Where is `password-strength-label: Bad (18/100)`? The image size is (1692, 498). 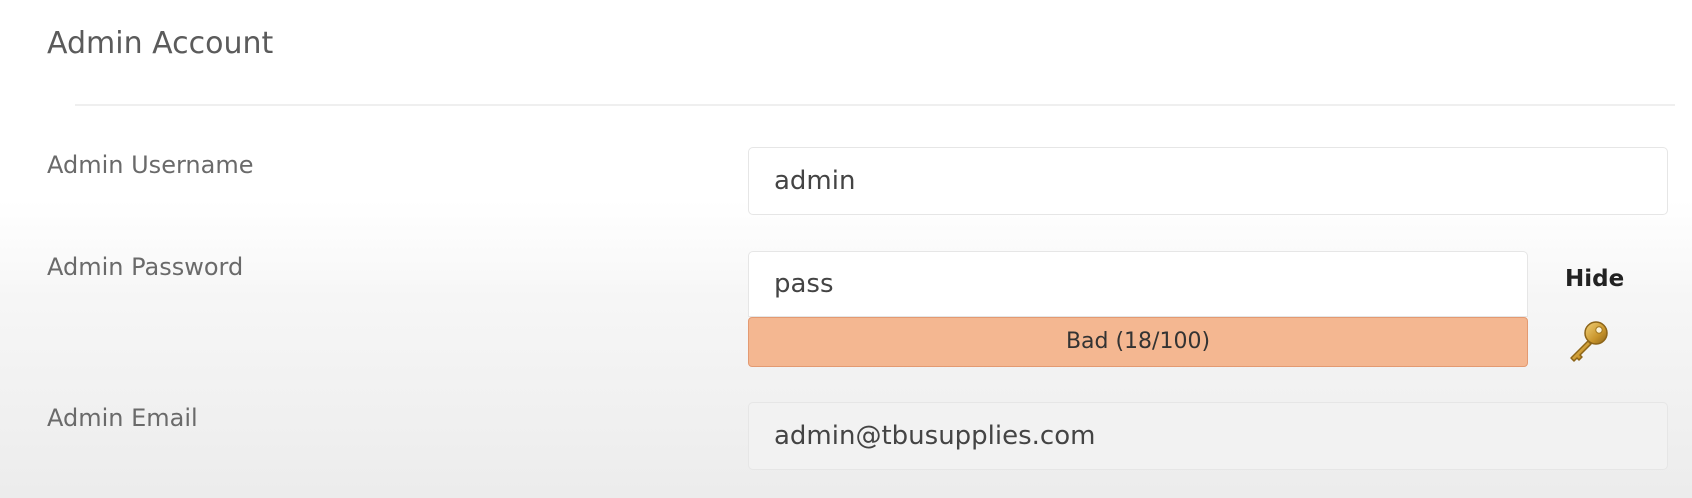
password-strength-label: Bad (18/100) is located at coordinates (1138, 341).